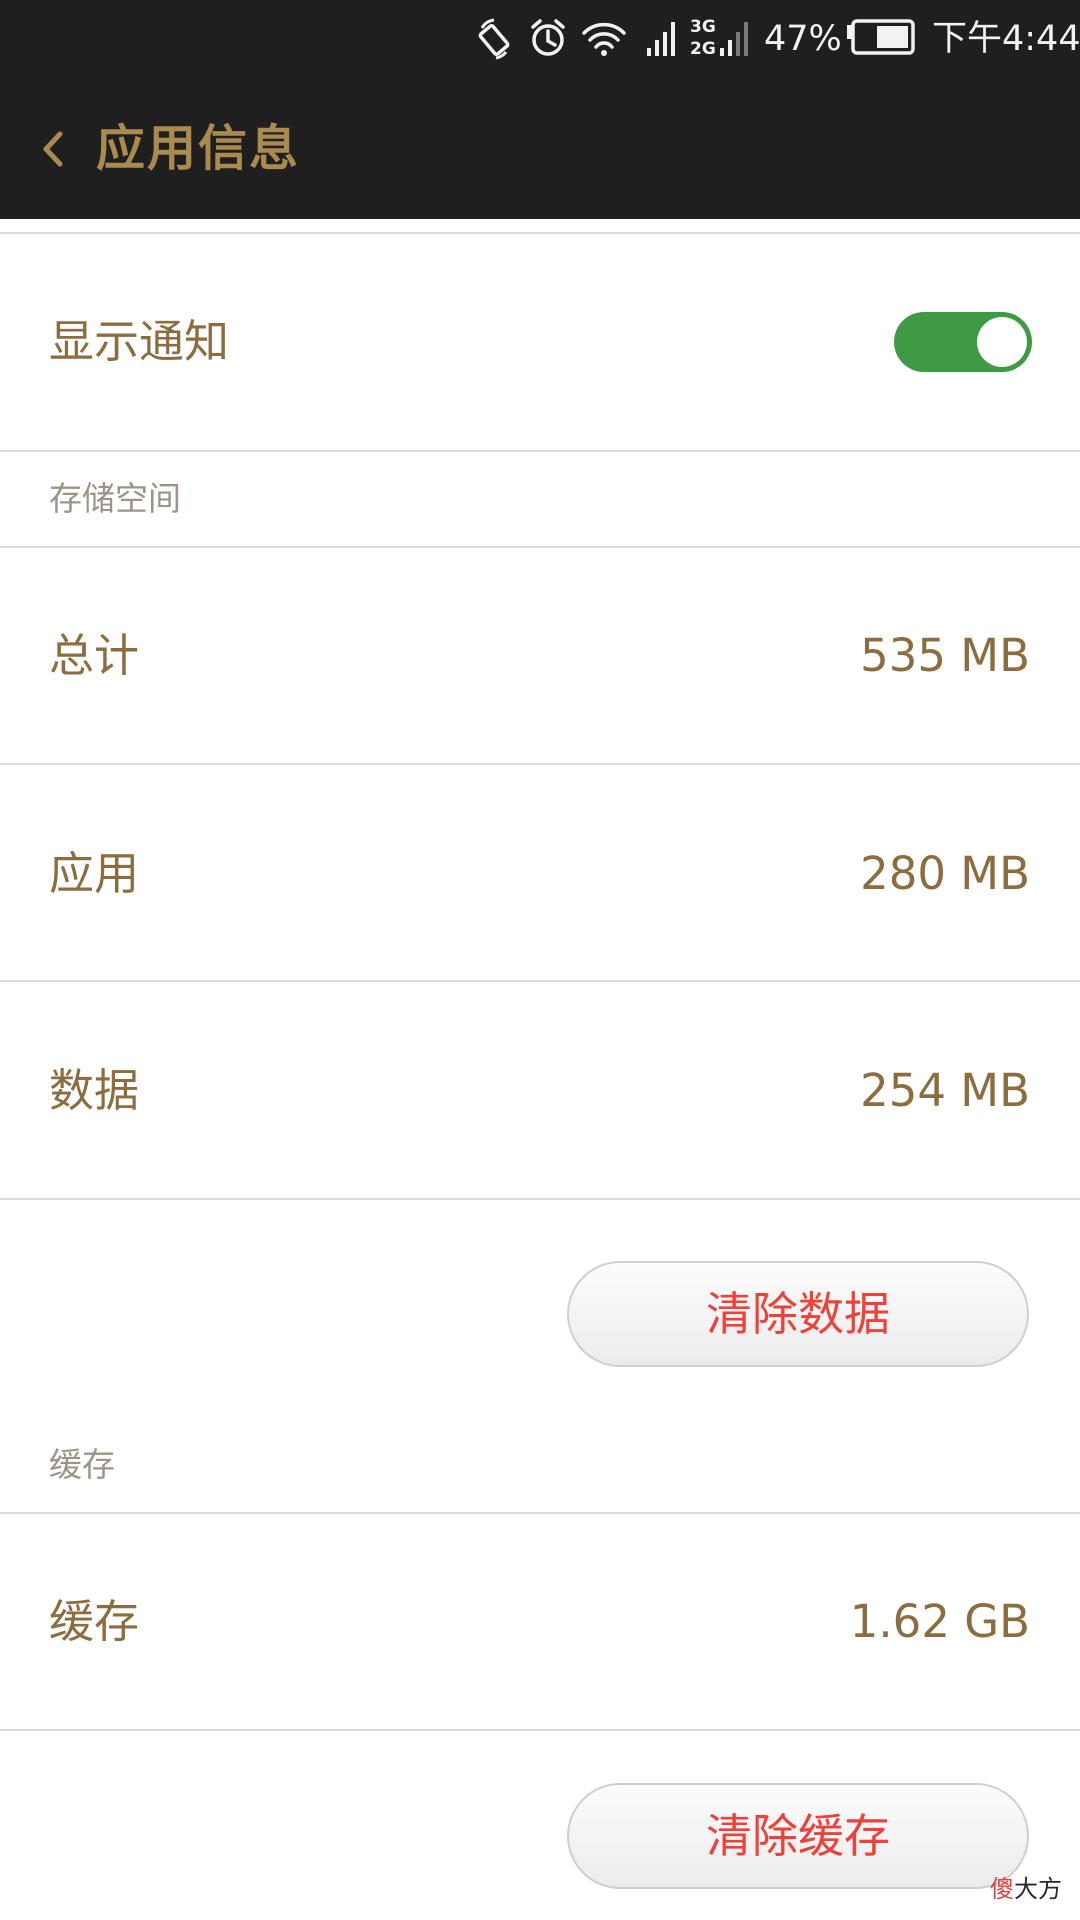  What do you see at coordinates (494, 39) in the screenshot?
I see `rotate-icon` at bounding box center [494, 39].